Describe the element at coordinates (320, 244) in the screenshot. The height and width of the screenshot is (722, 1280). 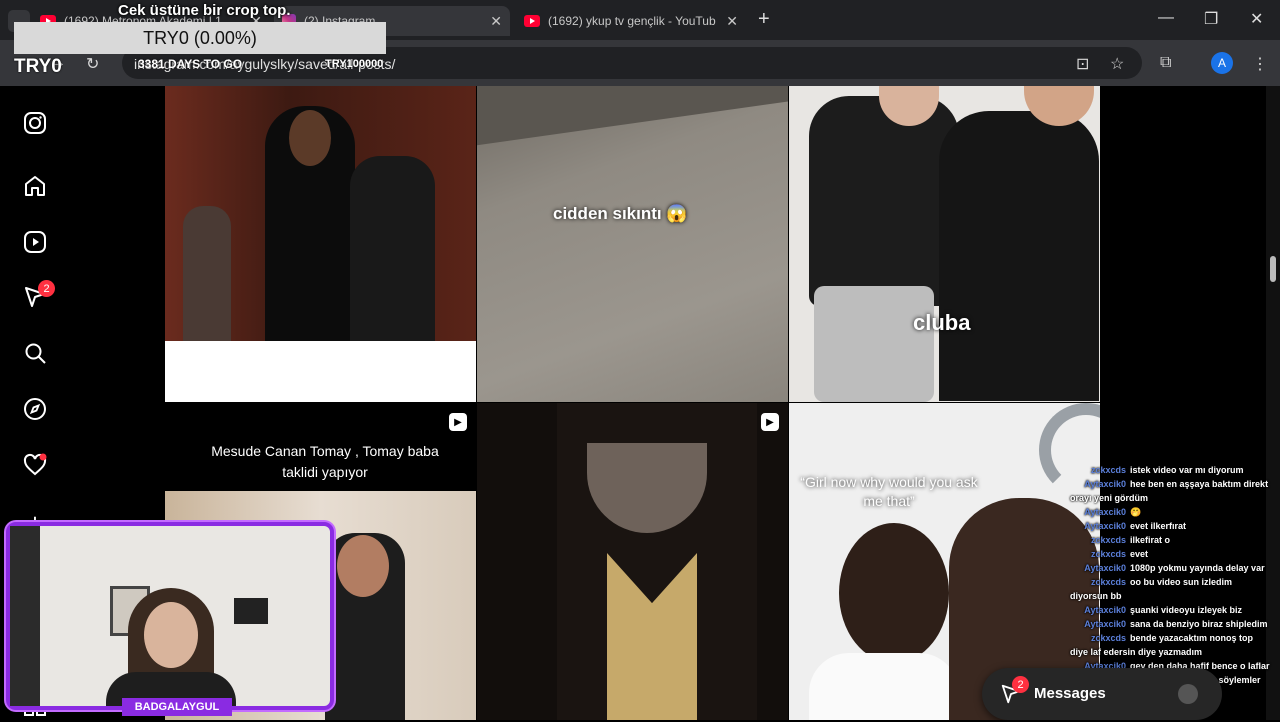
I see `post-thumbnail` at that location.